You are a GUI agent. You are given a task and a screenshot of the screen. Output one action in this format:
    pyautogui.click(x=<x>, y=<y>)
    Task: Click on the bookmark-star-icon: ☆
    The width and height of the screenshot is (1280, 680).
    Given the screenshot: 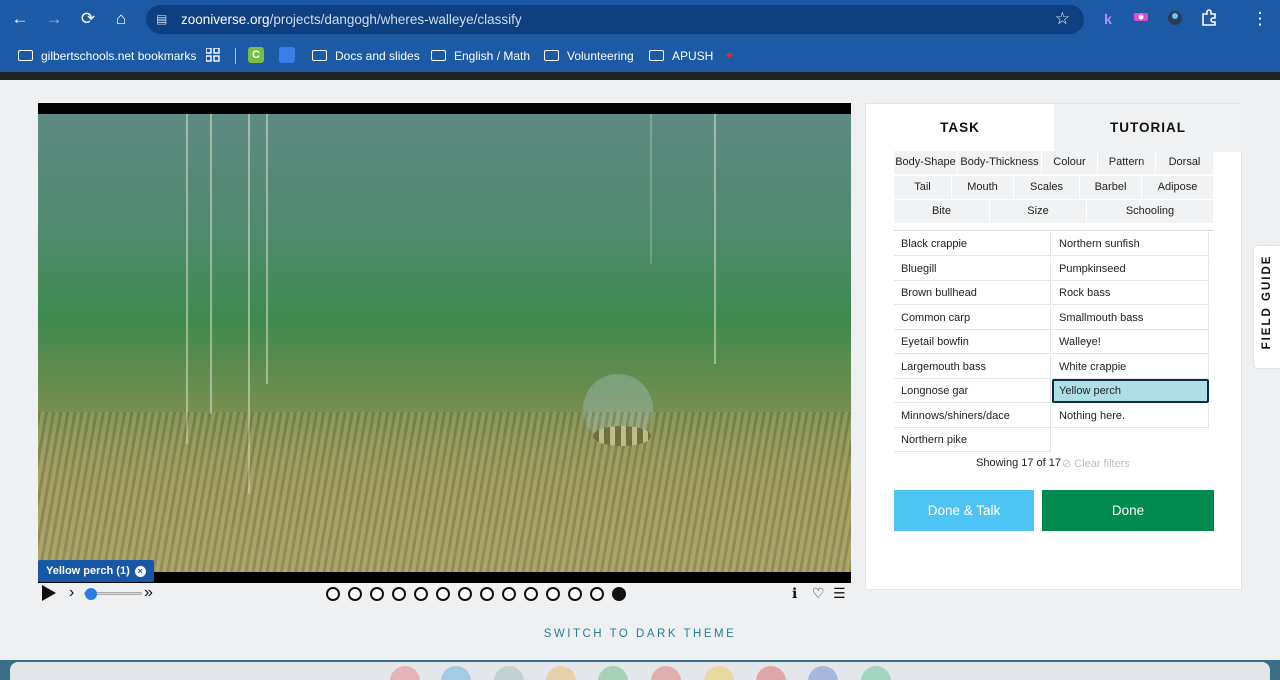 What is the action you would take?
    pyautogui.click(x=1062, y=19)
    